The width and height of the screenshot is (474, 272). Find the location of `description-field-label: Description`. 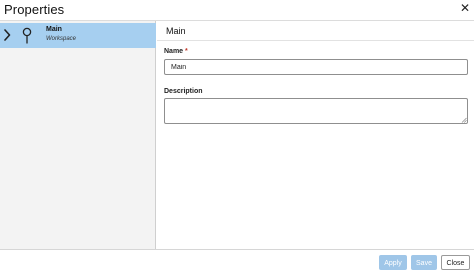

description-field-label: Description is located at coordinates (183, 91).